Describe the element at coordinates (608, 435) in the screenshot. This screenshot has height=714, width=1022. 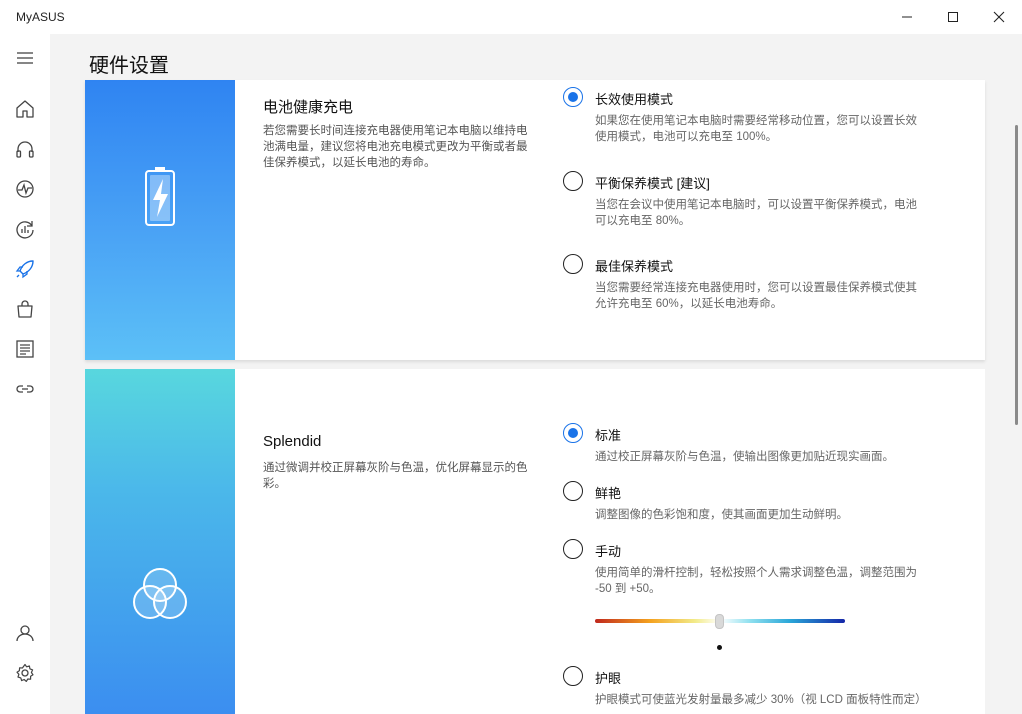
I see `option-label: 标准` at that location.